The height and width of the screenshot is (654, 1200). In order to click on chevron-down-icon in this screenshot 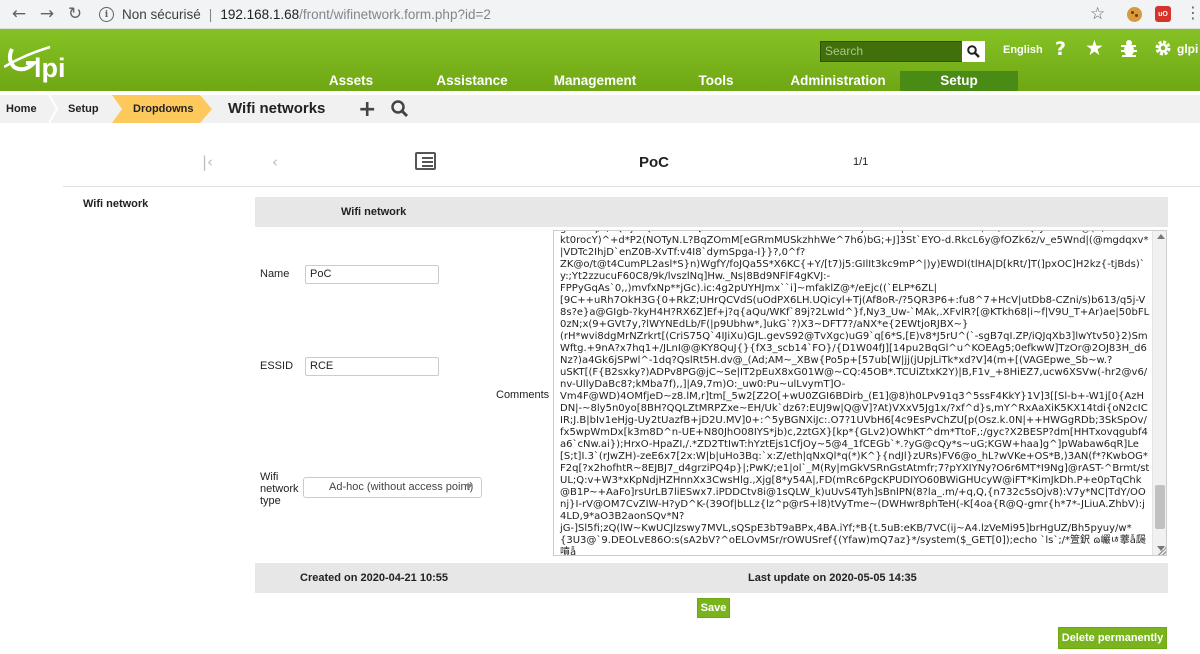, I will do `click(469, 486)`.